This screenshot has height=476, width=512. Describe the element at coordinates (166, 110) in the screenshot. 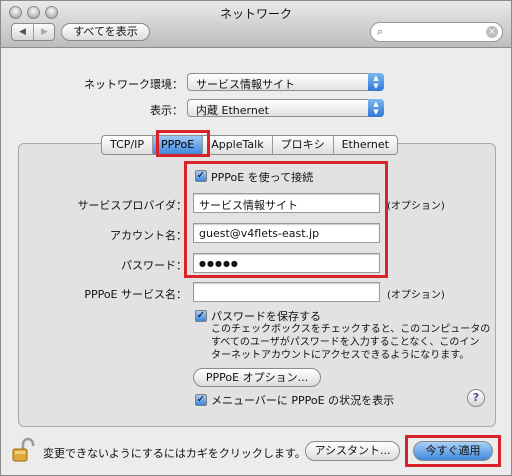

I see `show-label: 表示：` at that location.